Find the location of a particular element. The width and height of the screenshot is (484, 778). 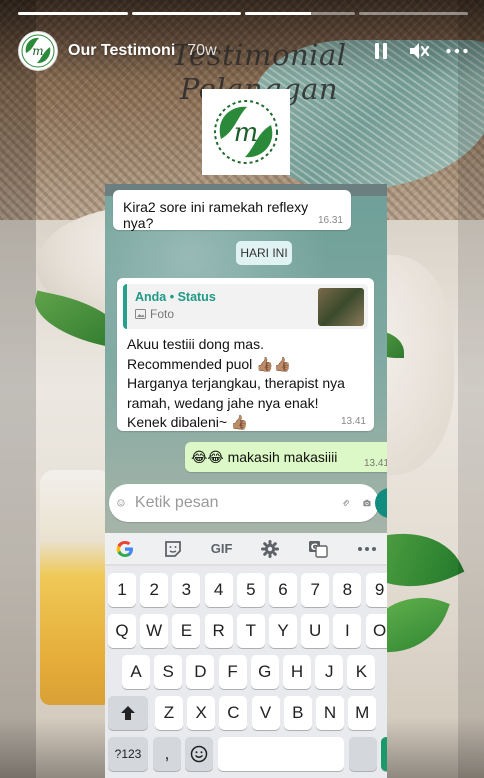

more-icon is located at coordinates (457, 51).